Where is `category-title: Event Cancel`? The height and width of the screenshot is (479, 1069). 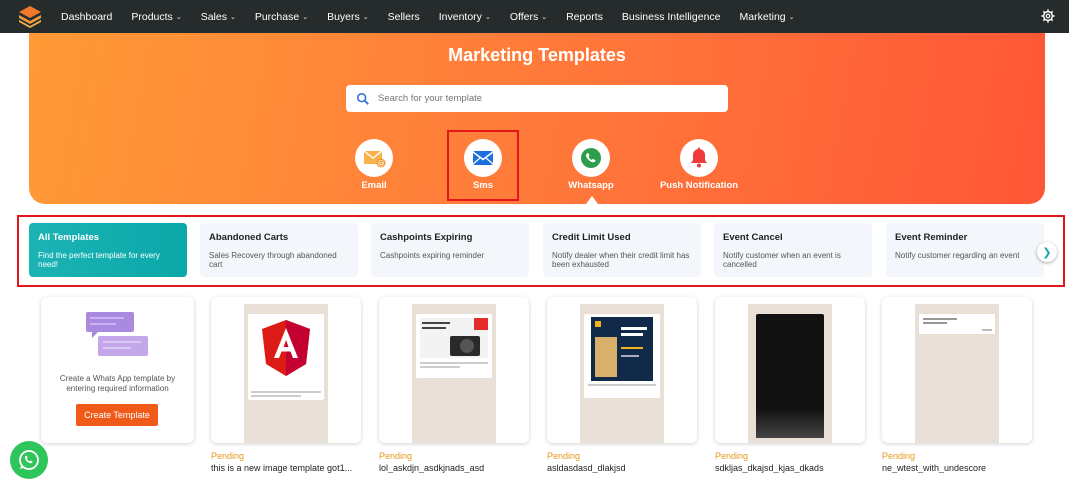 category-title: Event Cancel is located at coordinates (753, 237).